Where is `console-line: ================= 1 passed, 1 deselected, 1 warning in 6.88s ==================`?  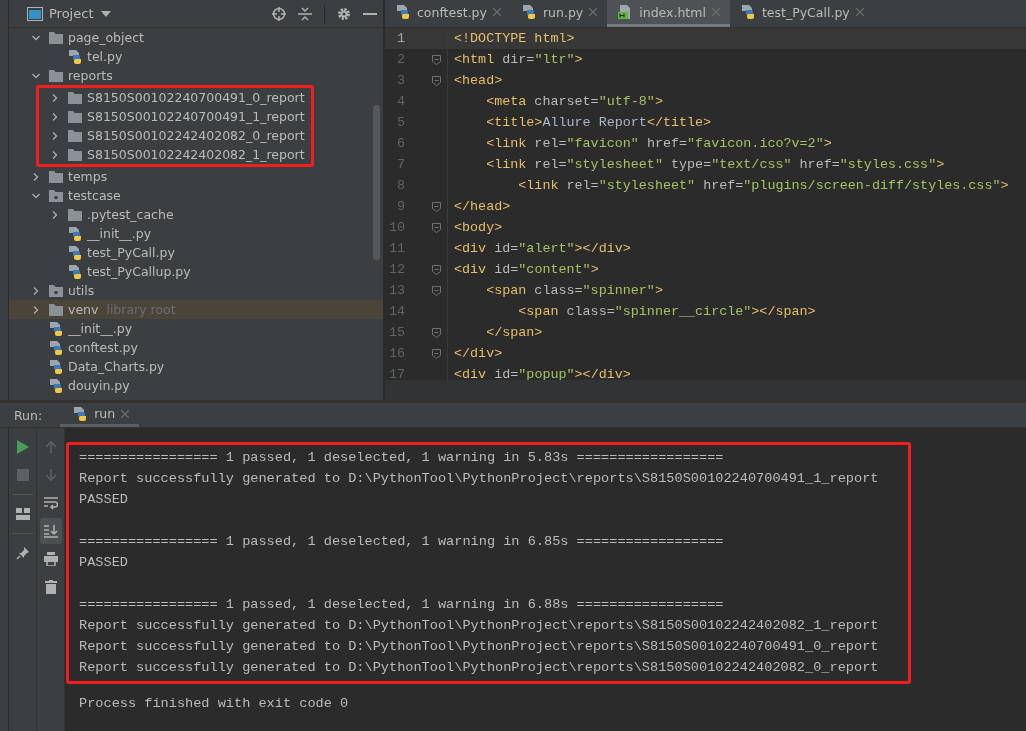 console-line: ================= 1 passed, 1 deselected, 1 warning in 6.88s ================== is located at coordinates (402, 605).